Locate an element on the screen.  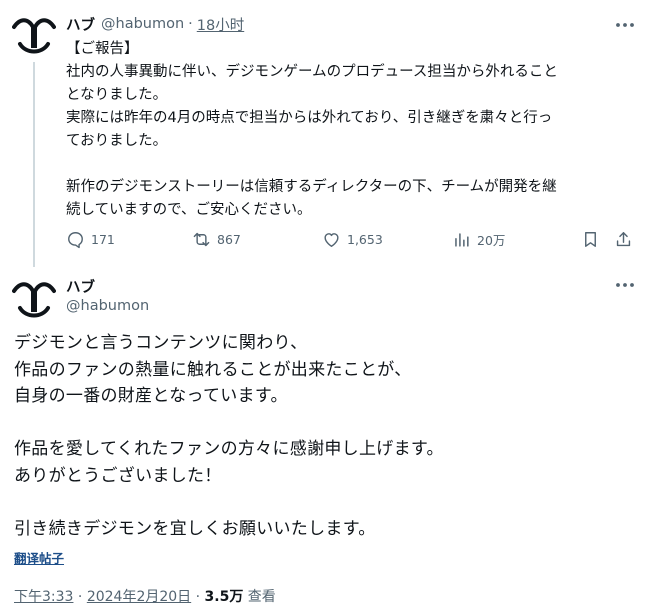
tweet-meta: 下午3:33 · 2024年2月20日 · 3.5万 查看 is located at coordinates (145, 596).